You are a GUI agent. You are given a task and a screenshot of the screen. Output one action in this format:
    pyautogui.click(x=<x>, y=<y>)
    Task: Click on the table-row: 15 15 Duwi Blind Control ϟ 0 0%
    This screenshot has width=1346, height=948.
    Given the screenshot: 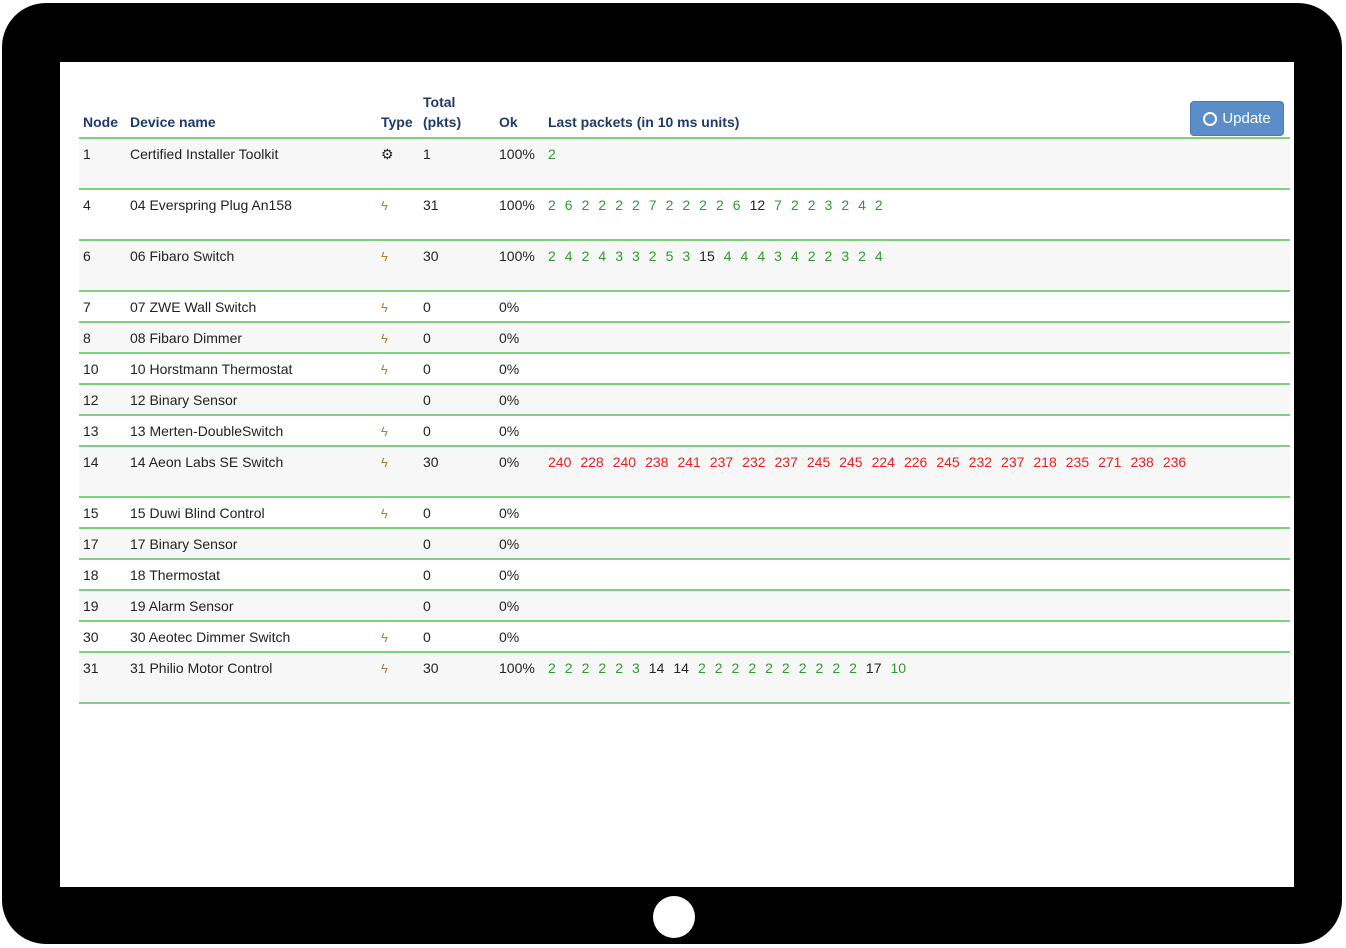 What is the action you would take?
    pyautogui.click(x=684, y=513)
    